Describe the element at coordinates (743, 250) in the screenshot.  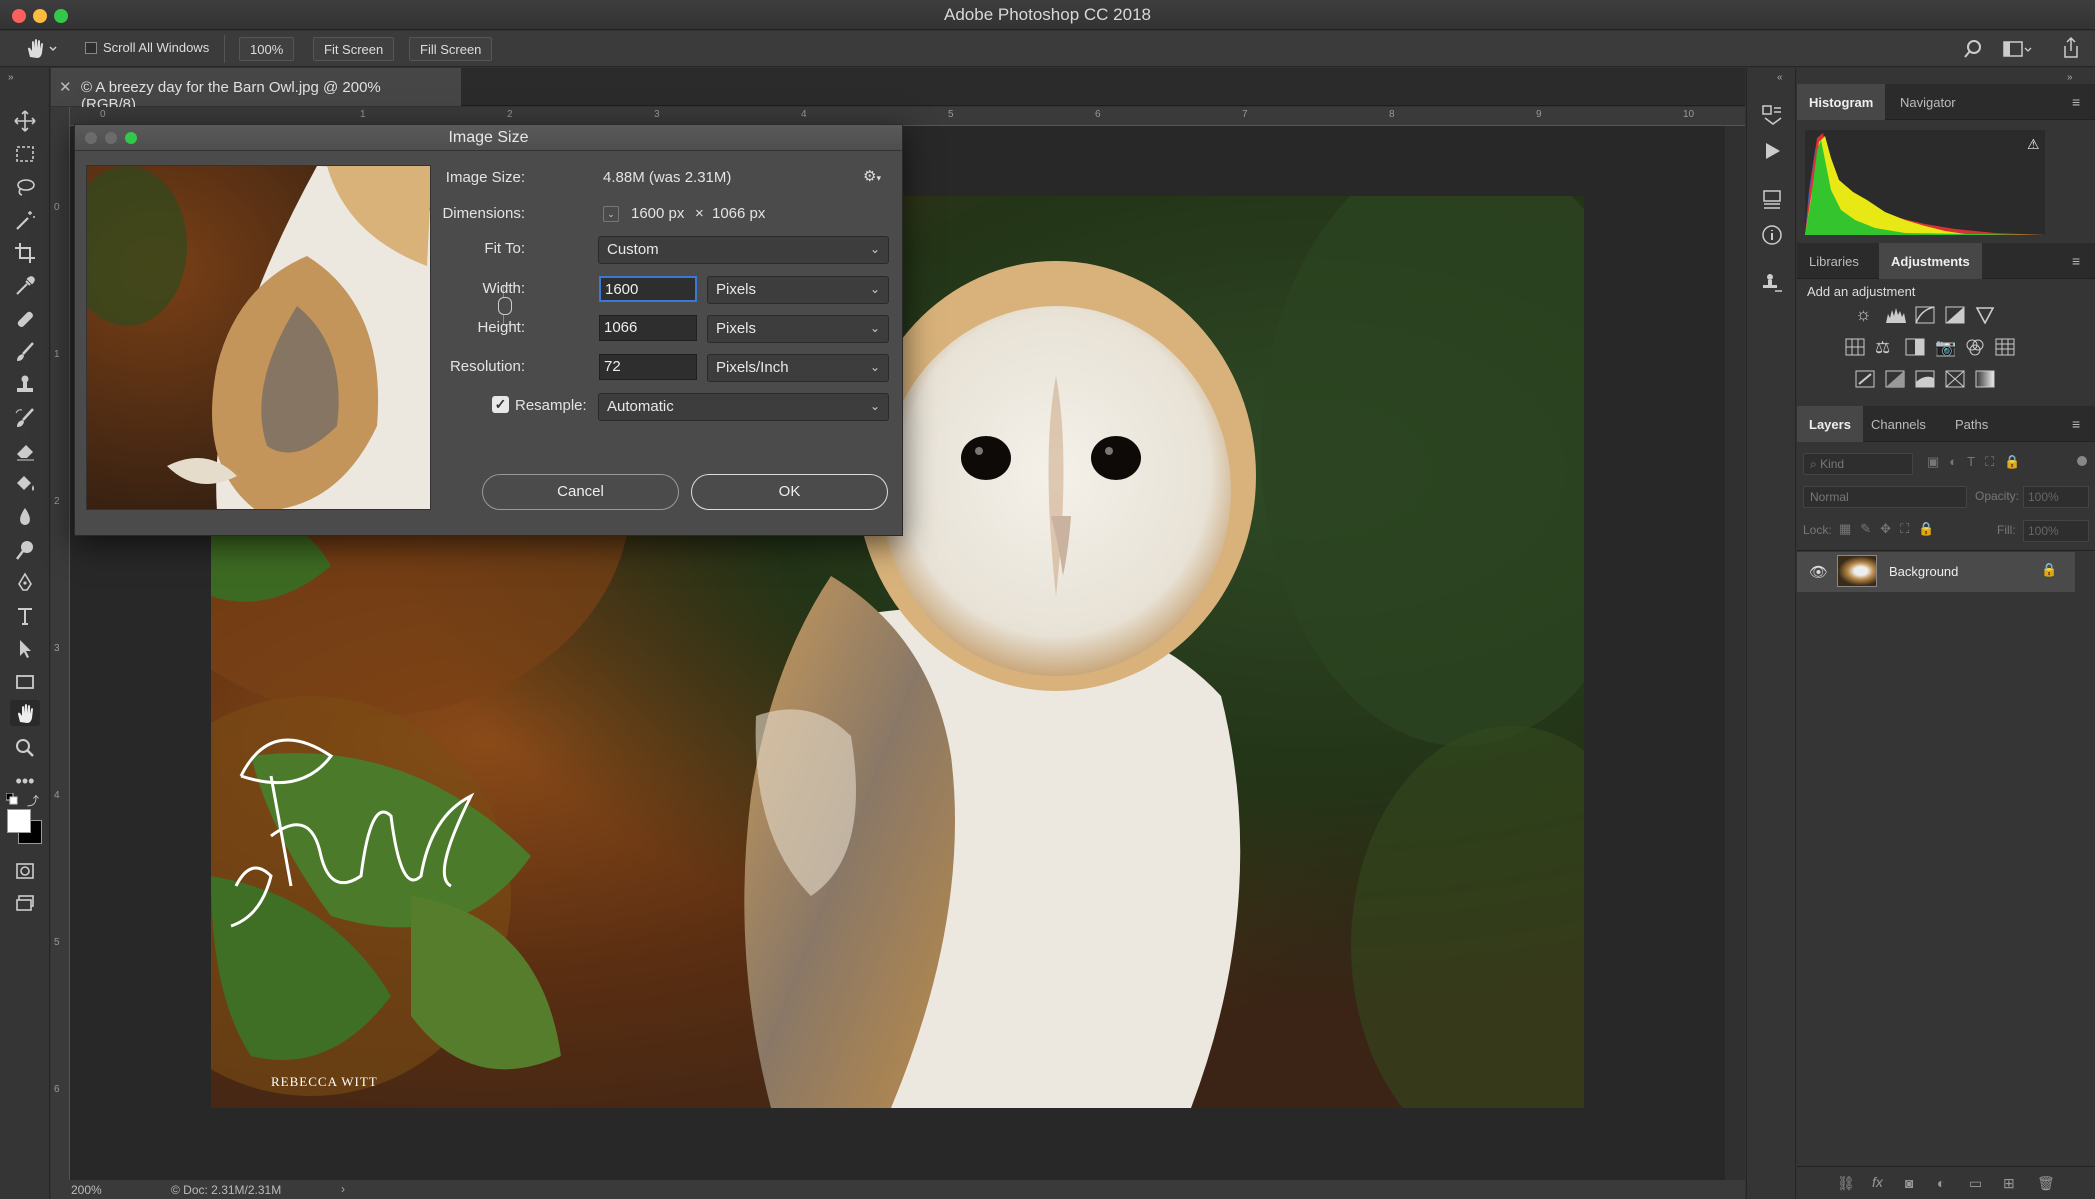
I see `fit-to-select: Custom ⌄` at that location.